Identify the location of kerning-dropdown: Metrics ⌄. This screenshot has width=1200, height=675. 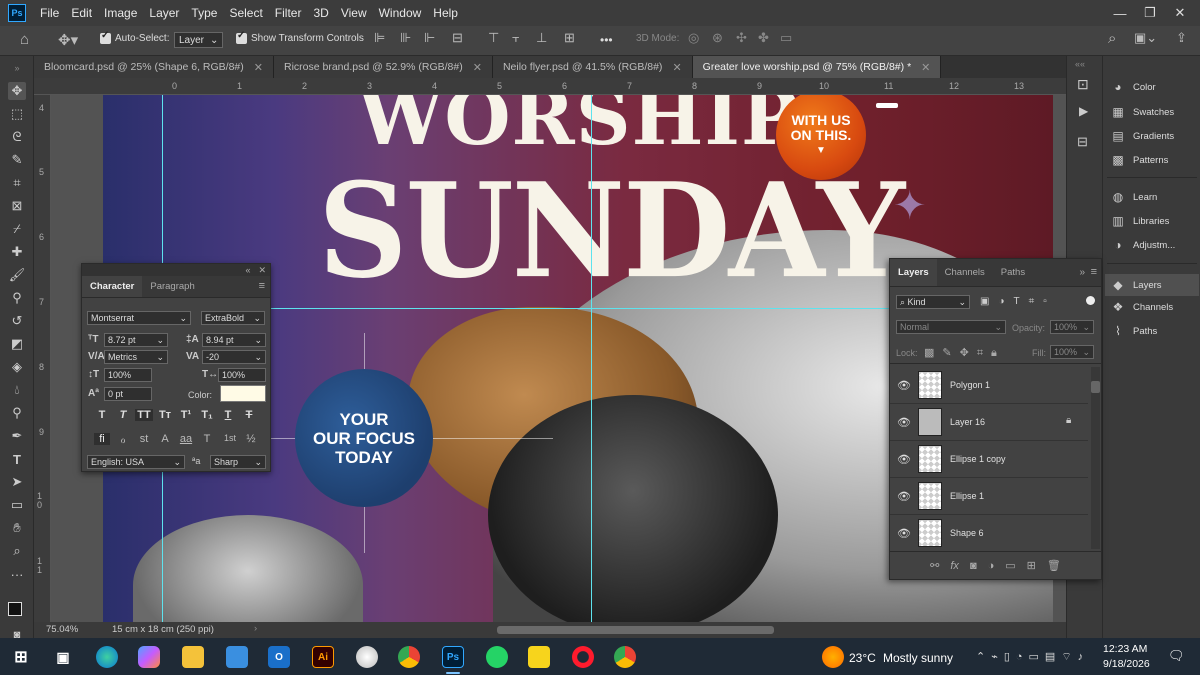
(136, 357).